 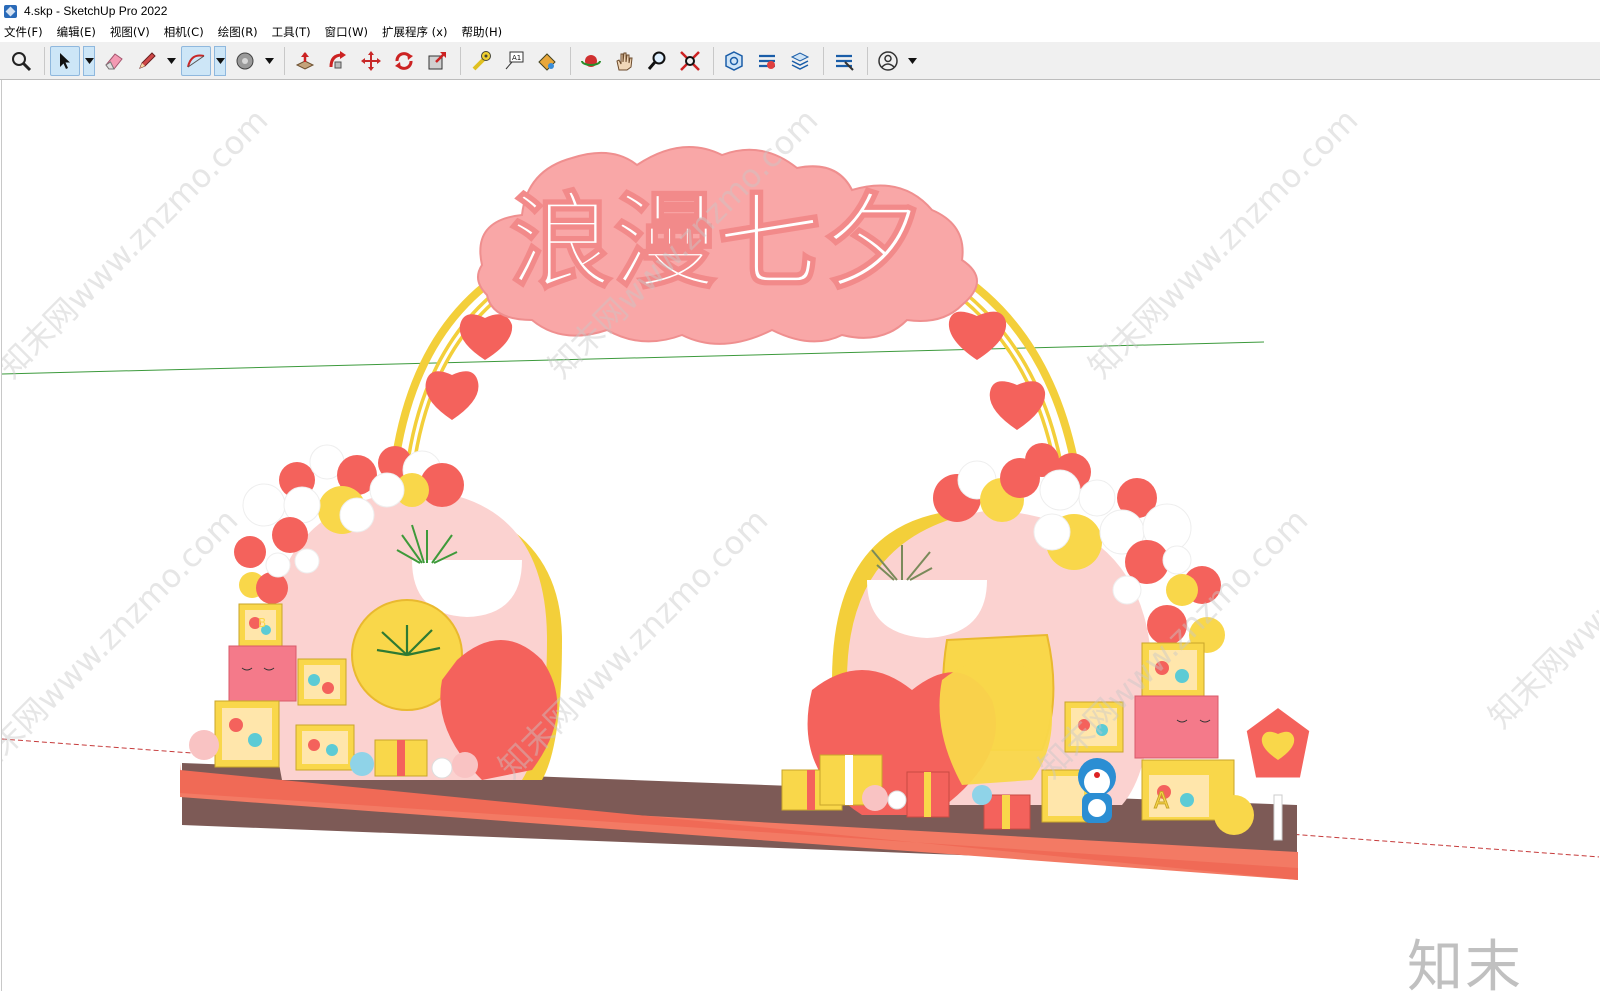 What do you see at coordinates (404, 61) in the screenshot?
I see `rotate-icon` at bounding box center [404, 61].